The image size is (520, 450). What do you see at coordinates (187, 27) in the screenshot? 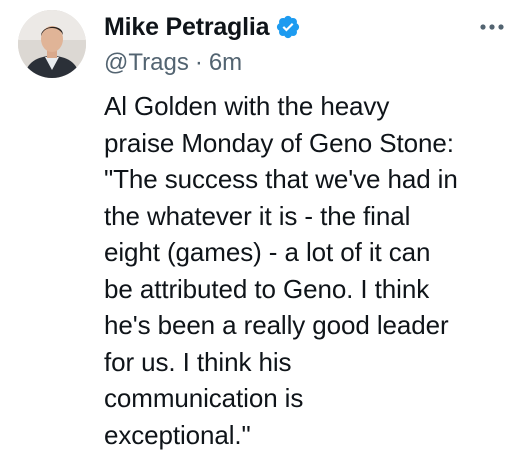
I see `author-display-name: Mike Petraglia` at bounding box center [187, 27].